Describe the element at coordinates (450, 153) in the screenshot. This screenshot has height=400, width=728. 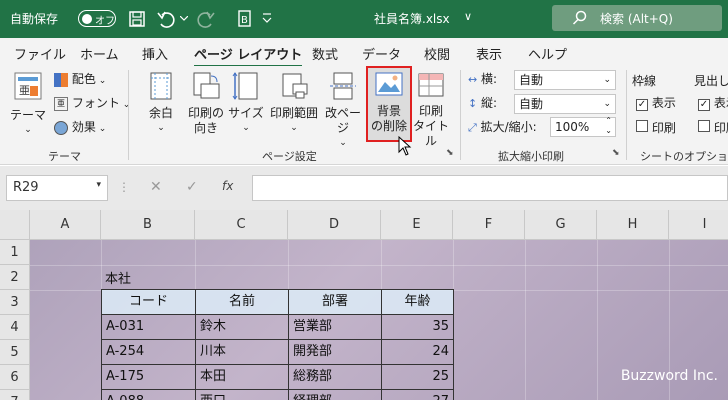
I see `page-setup-launcher-icon: ⬊` at that location.